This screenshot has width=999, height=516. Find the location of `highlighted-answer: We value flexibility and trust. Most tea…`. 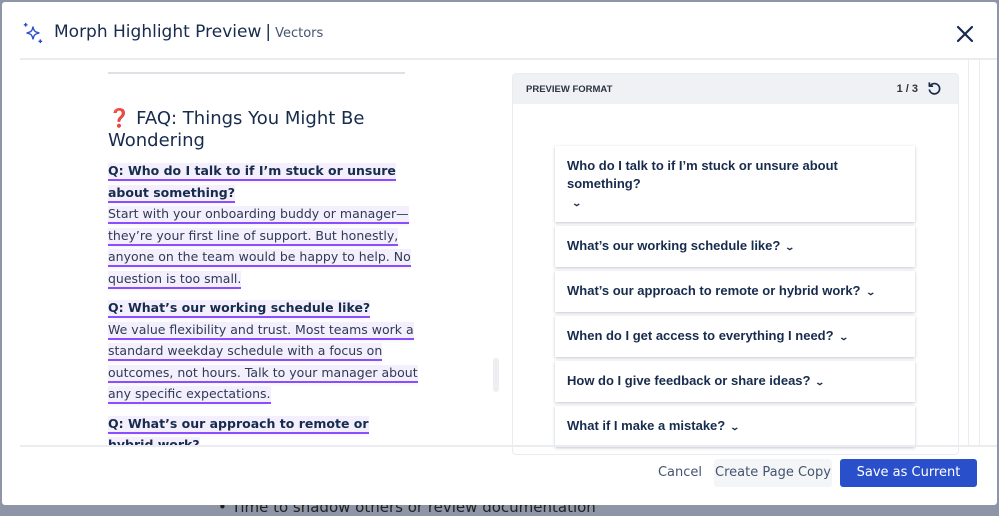

highlighted-answer: We value flexibility and trust. Most tea… is located at coordinates (263, 362).